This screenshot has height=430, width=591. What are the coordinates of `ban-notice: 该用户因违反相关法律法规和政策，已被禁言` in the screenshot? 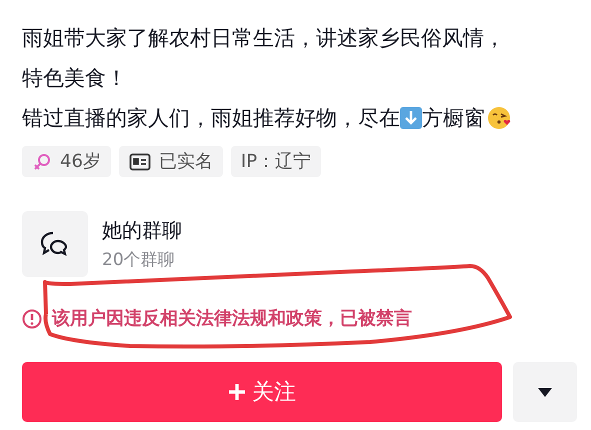 It's located at (232, 319).